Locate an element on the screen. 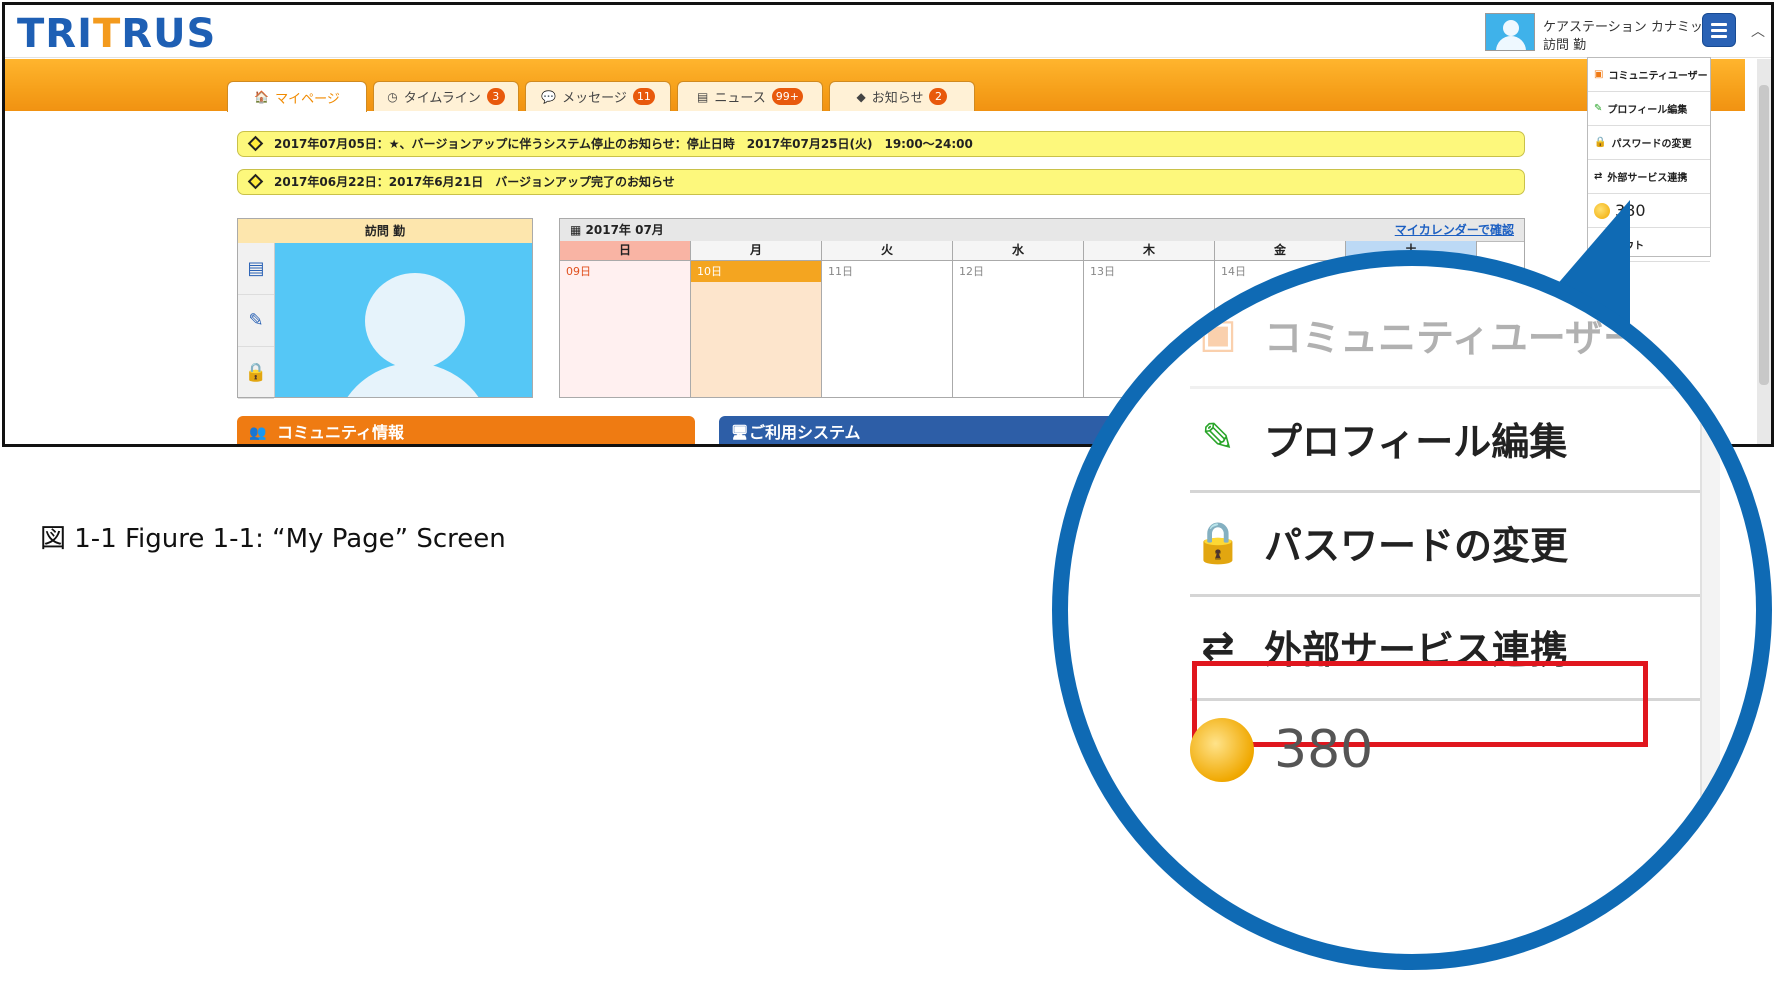 This screenshot has height=984, width=1780. menu-community-user: ▣ コミュニティユーザー is located at coordinates (1649, 75).